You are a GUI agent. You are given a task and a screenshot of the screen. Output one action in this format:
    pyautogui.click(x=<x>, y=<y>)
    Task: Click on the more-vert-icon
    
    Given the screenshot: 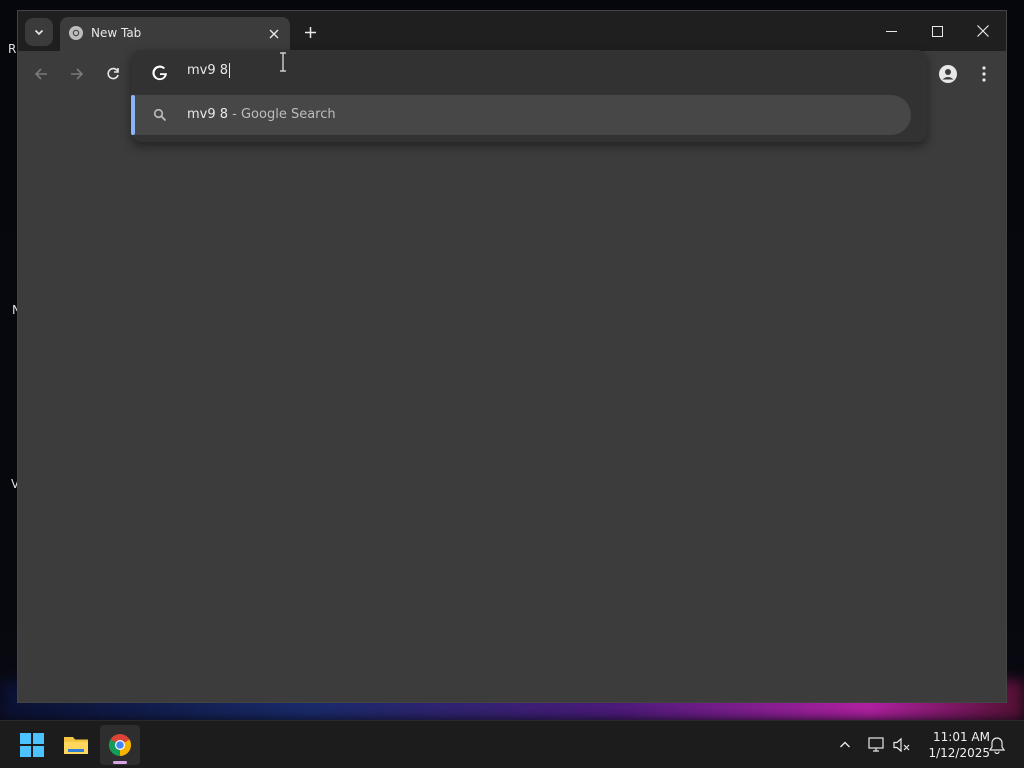 What is the action you would take?
    pyautogui.click(x=984, y=74)
    